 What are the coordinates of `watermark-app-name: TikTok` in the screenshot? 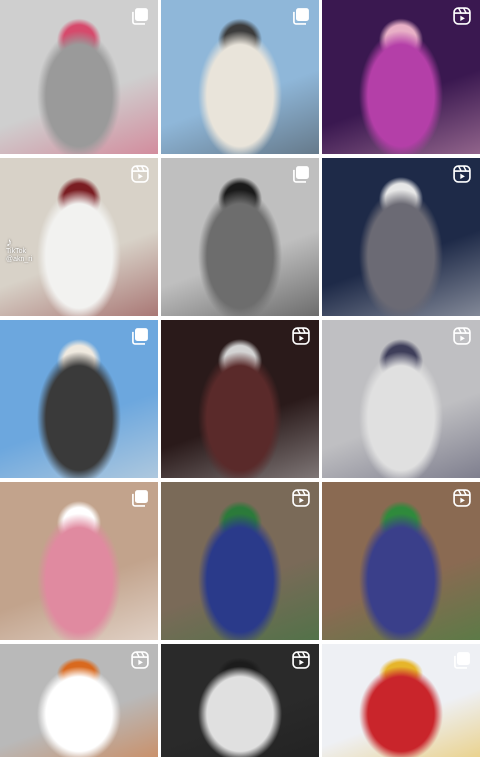 It's located at (16, 251).